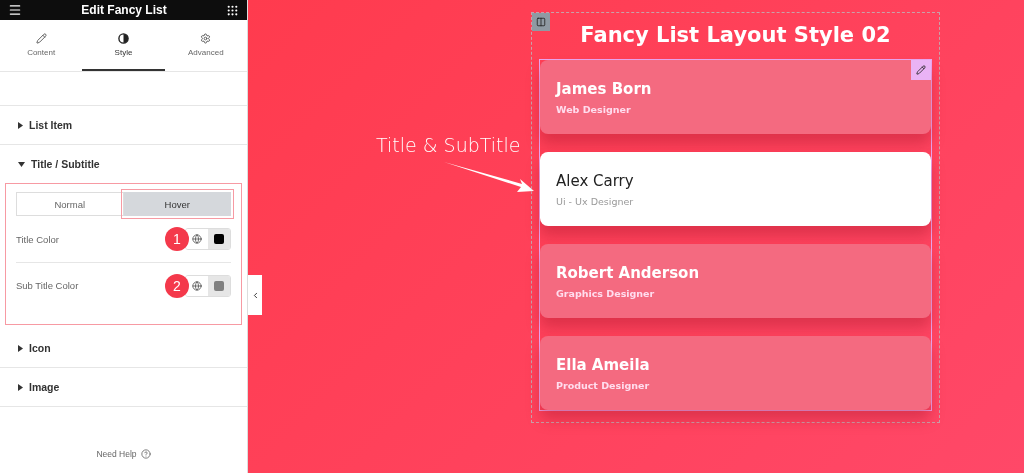 This screenshot has width=1024, height=473. I want to click on card-title: Ella Ameila, so click(603, 364).